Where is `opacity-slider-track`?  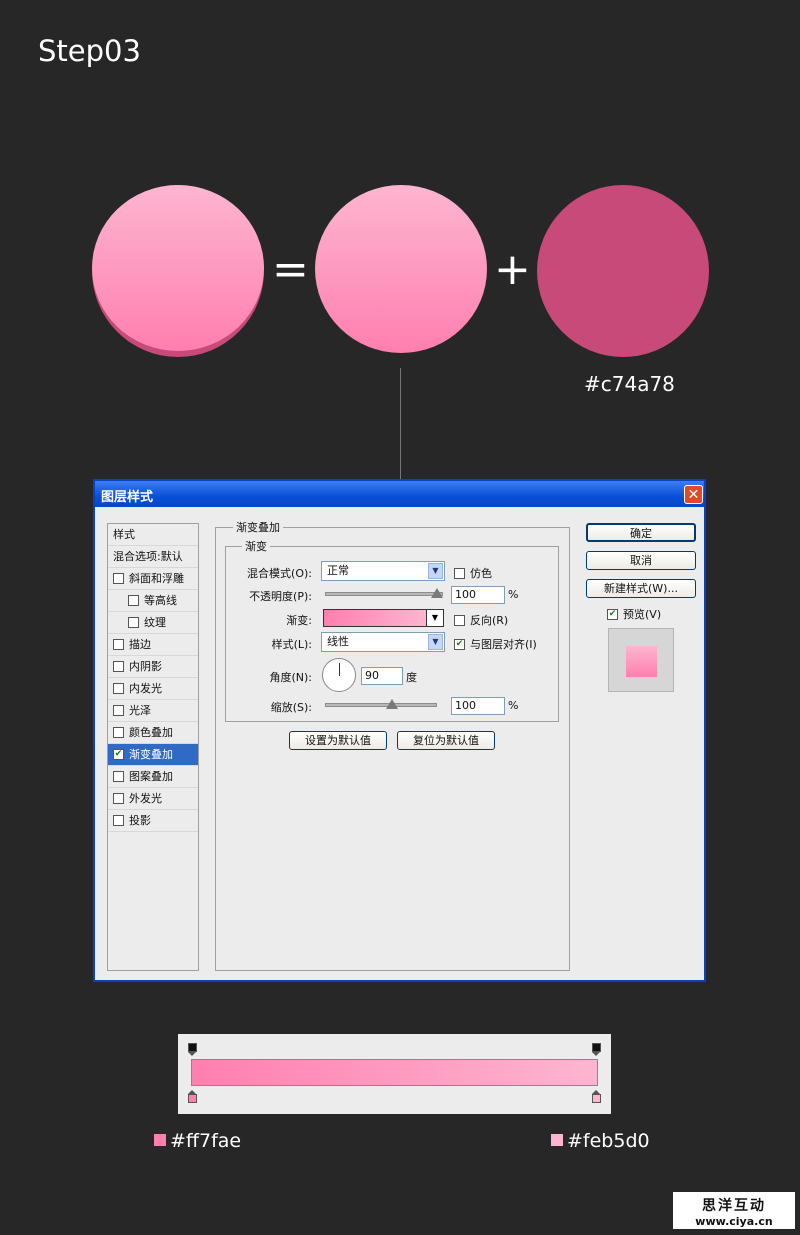 opacity-slider-track is located at coordinates (384, 594).